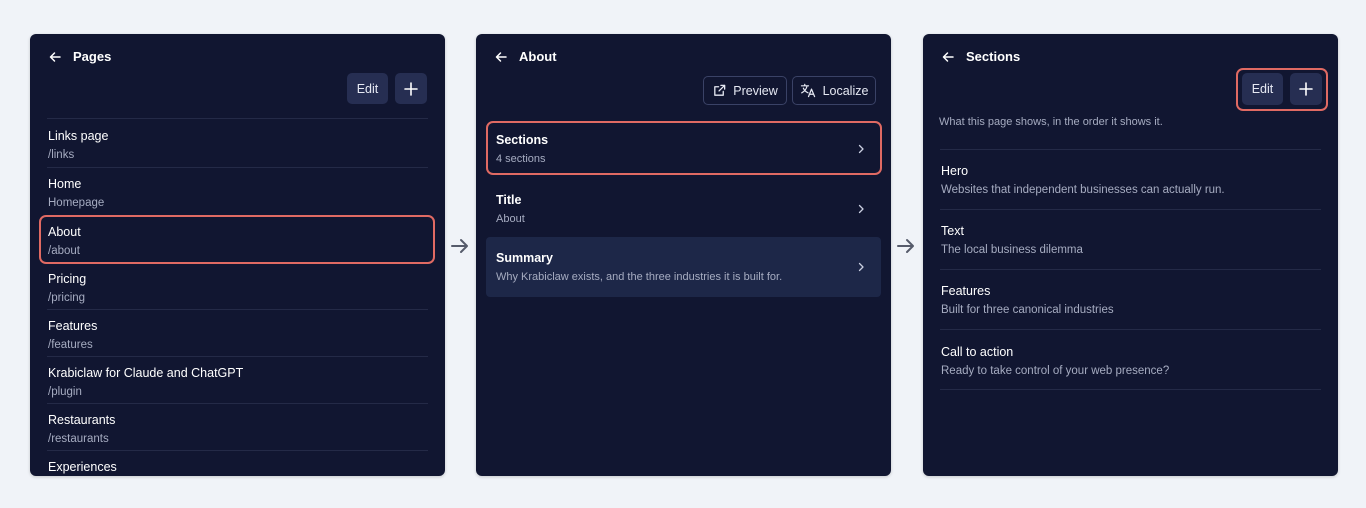  Describe the element at coordinates (82, 420) in the screenshot. I see `page-list-item-title: Restaurants` at that location.